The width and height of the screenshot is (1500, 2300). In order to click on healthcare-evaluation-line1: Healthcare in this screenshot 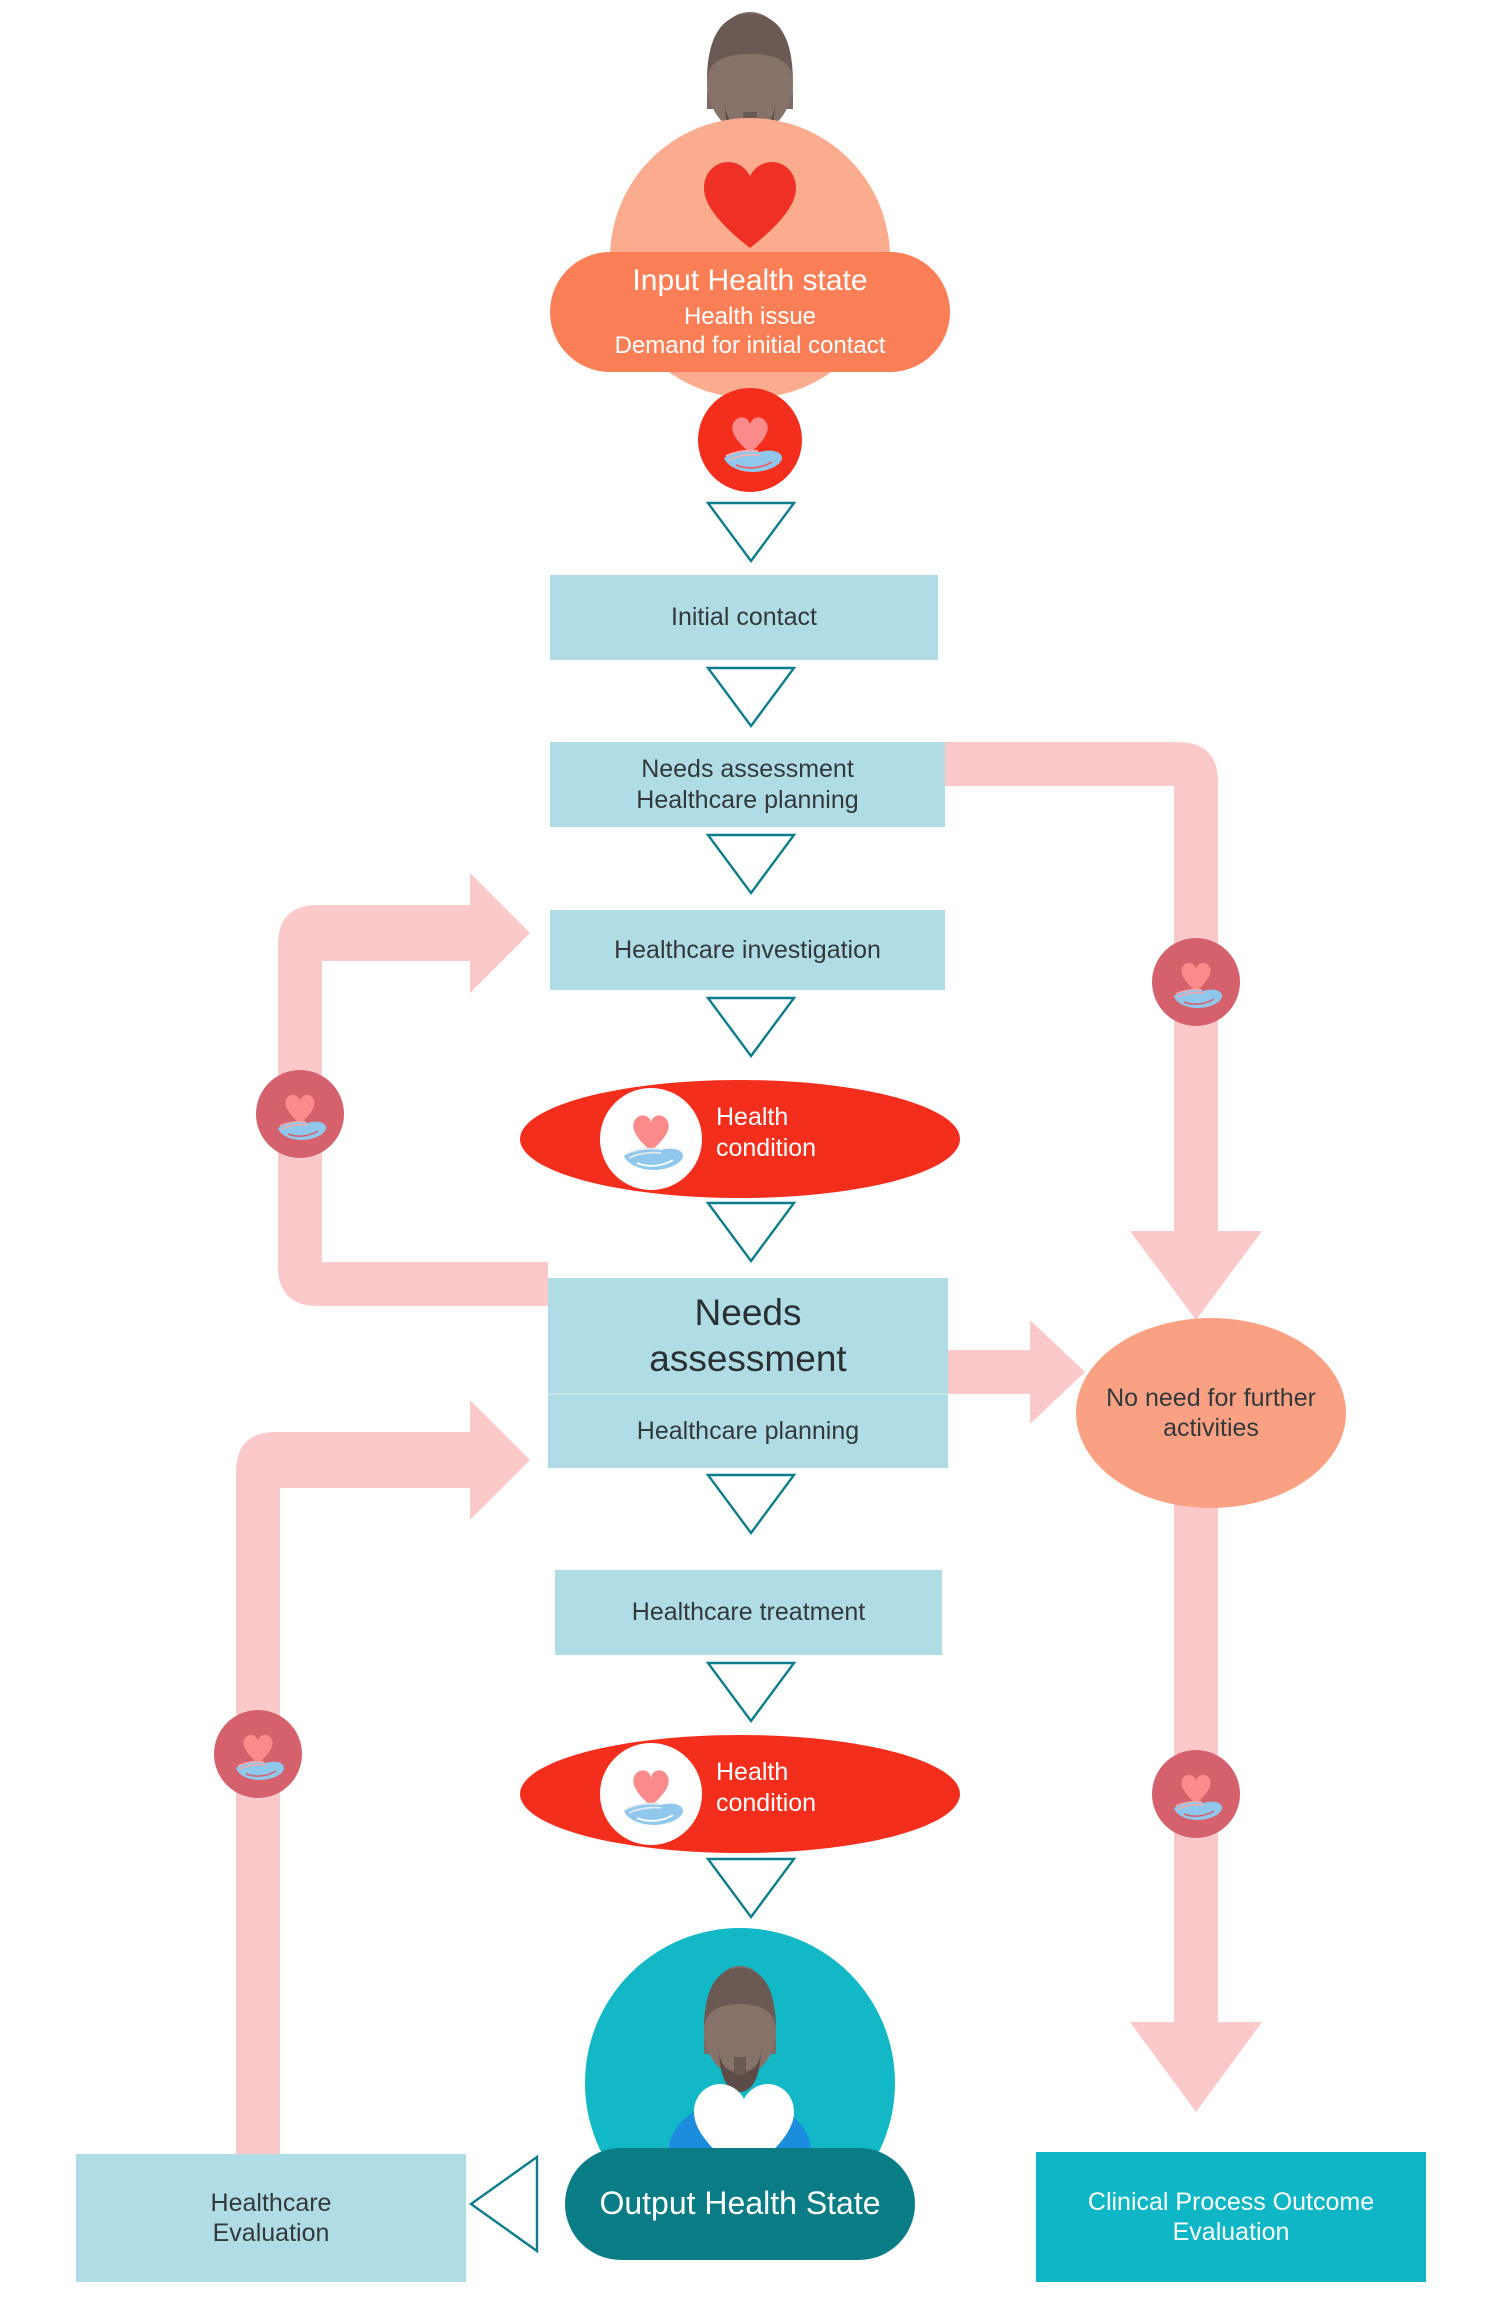, I will do `click(271, 2202)`.